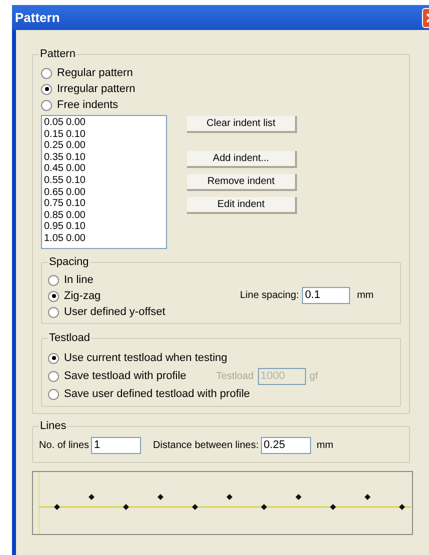 Image resolution: width=429 pixels, height=555 pixels. I want to click on radio-label: User defined y-offset, so click(115, 312).